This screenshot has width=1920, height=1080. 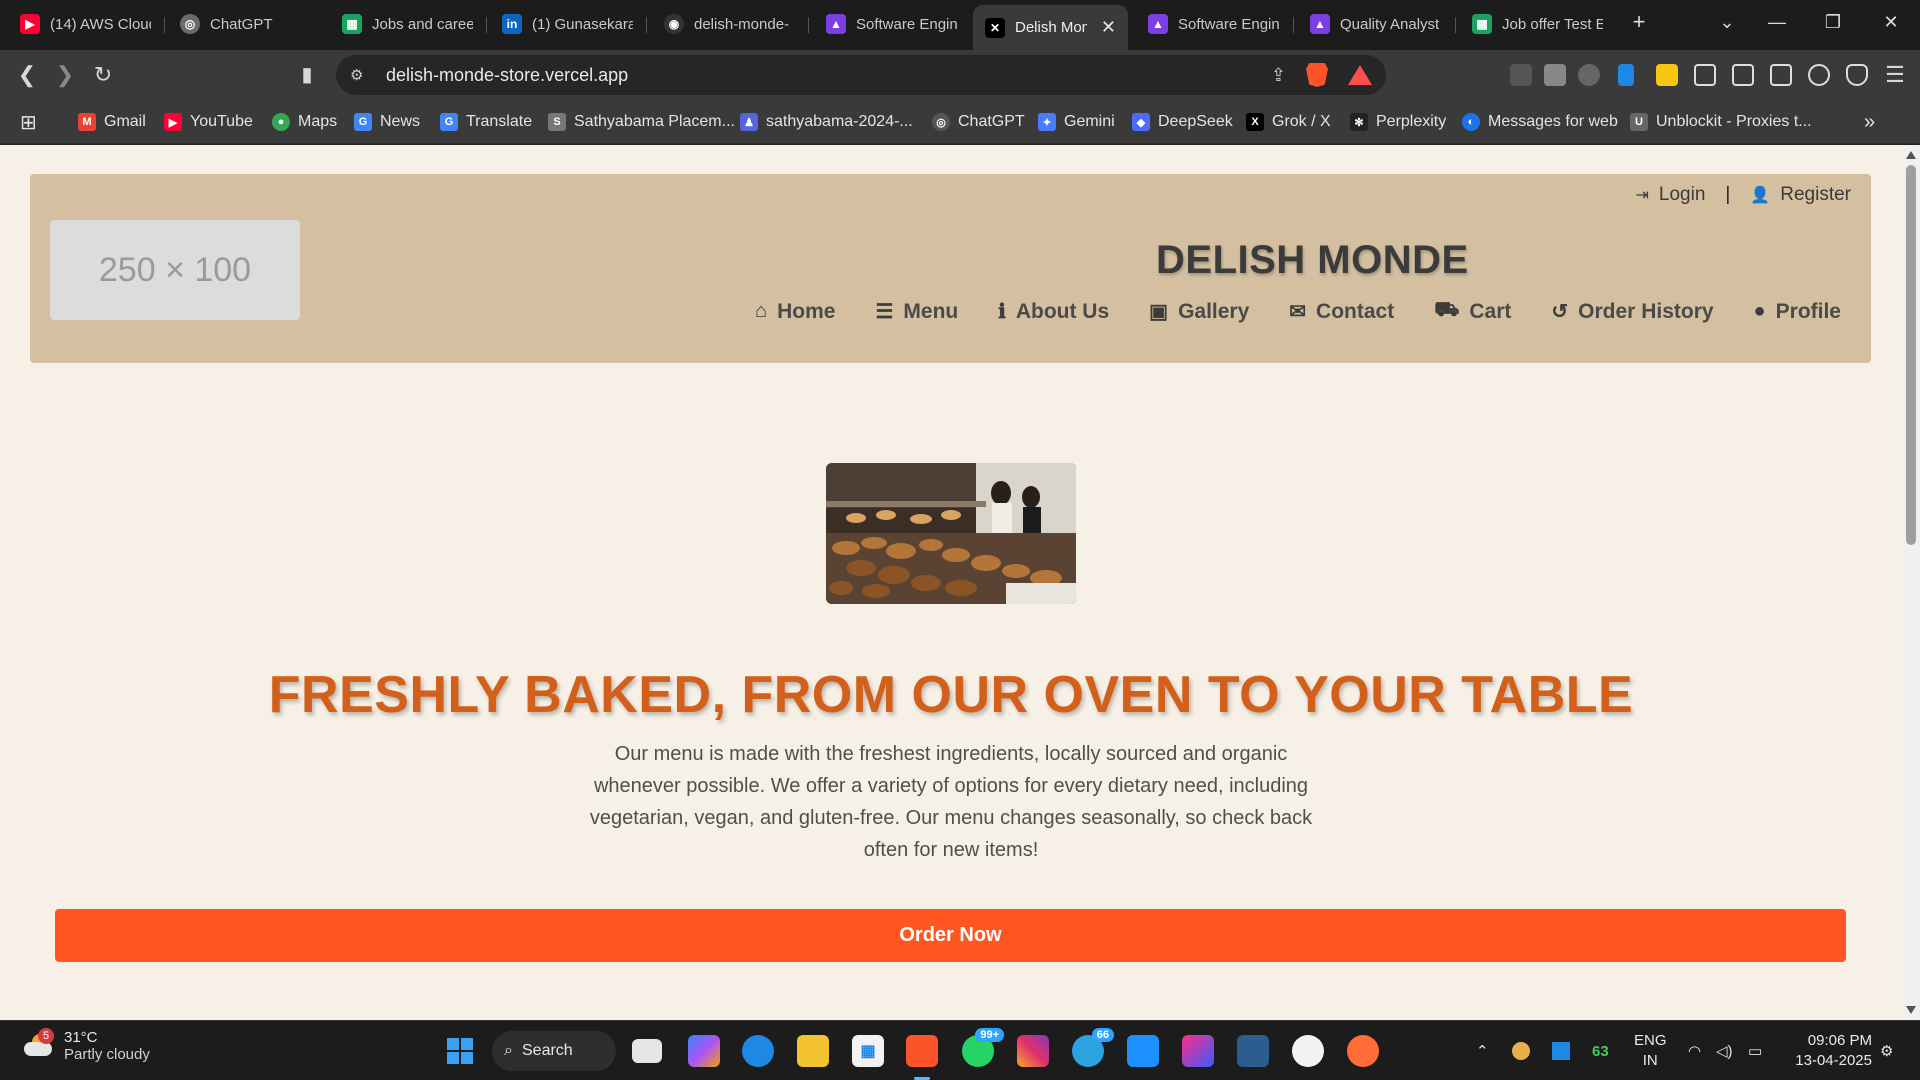 I want to click on share-icon: ⇪, so click(x=1278, y=75).